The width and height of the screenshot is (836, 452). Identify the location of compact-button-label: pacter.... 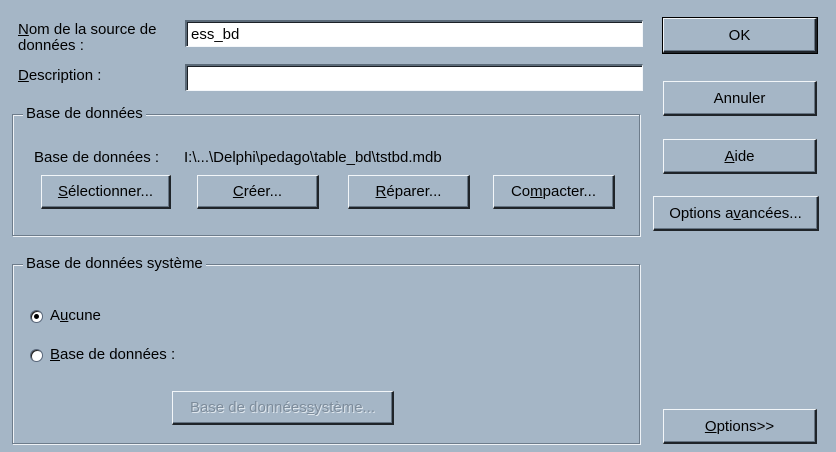
(569, 191).